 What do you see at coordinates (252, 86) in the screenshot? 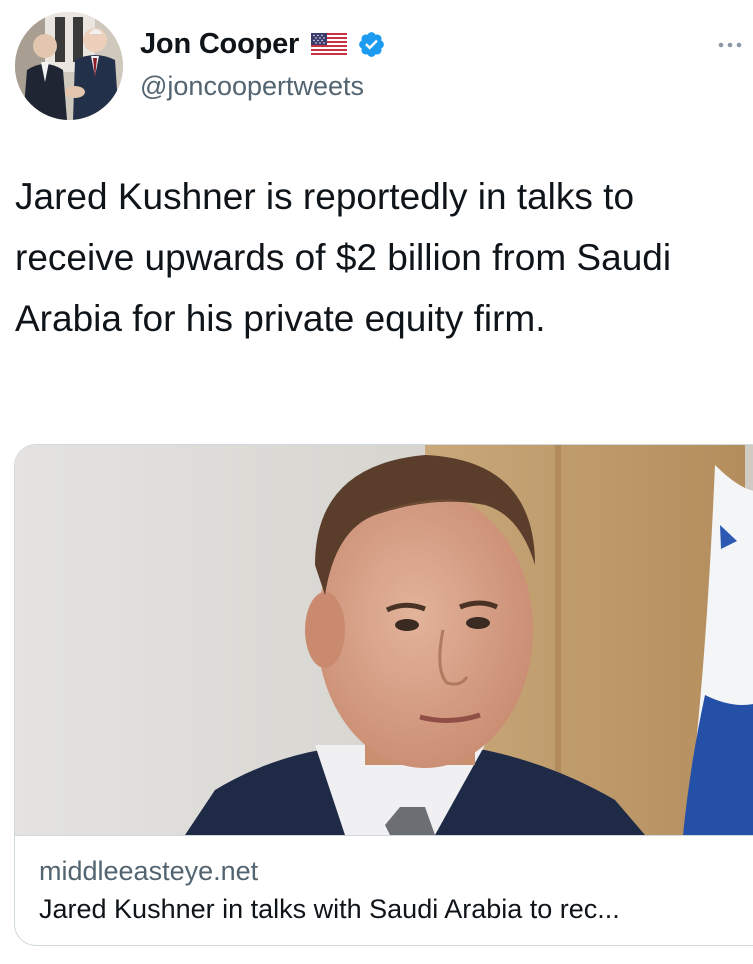
I see `author-handle: @joncoopertweets` at bounding box center [252, 86].